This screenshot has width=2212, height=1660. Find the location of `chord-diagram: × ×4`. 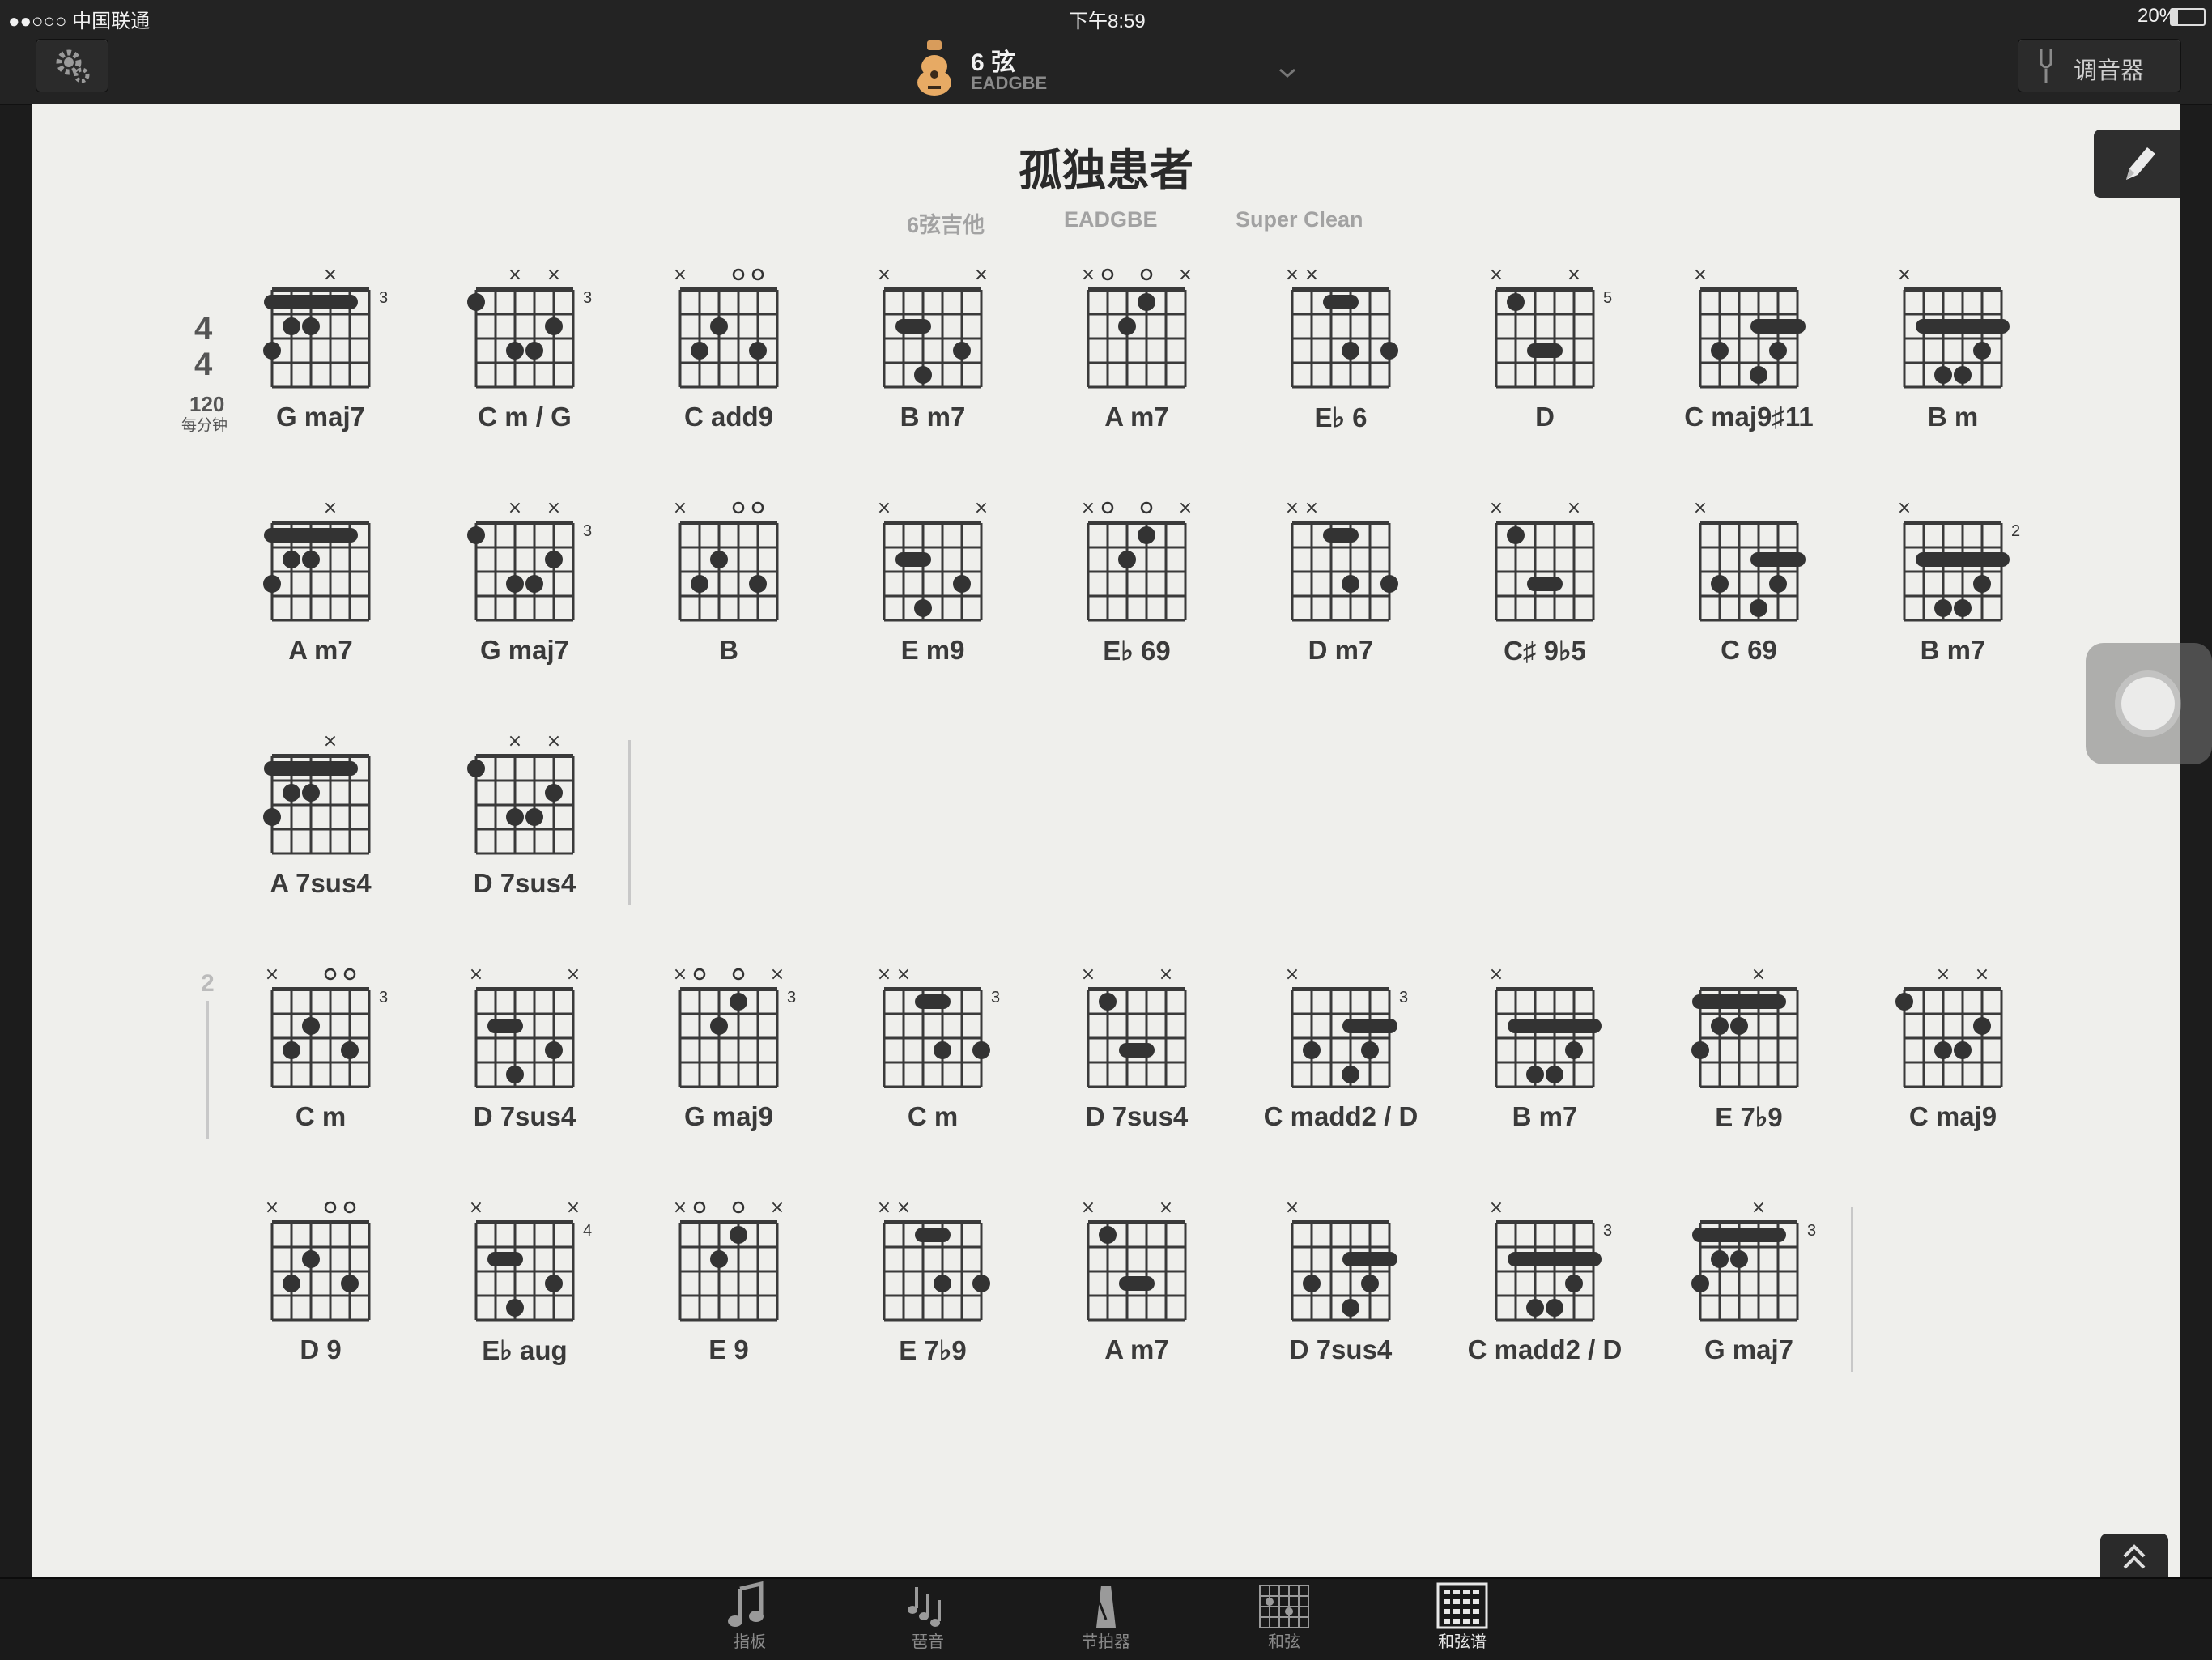

chord-diagram: × ×4 is located at coordinates (533, 1263).